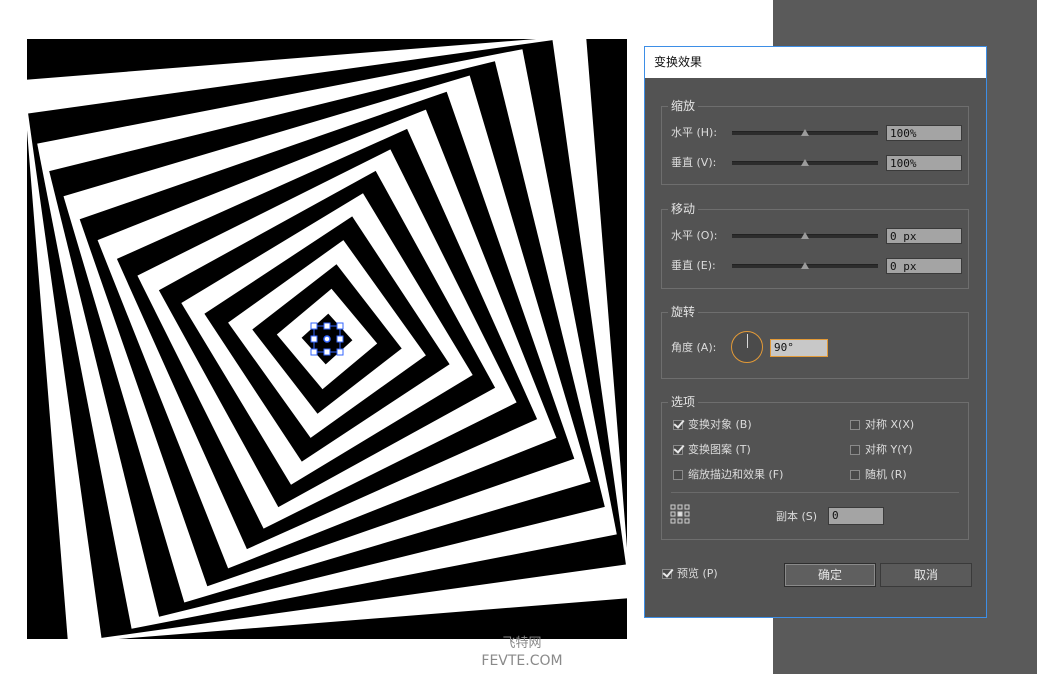 This screenshot has height=674, width=1037. Describe the element at coordinates (815, 492) in the screenshot. I see `options-separator` at that location.